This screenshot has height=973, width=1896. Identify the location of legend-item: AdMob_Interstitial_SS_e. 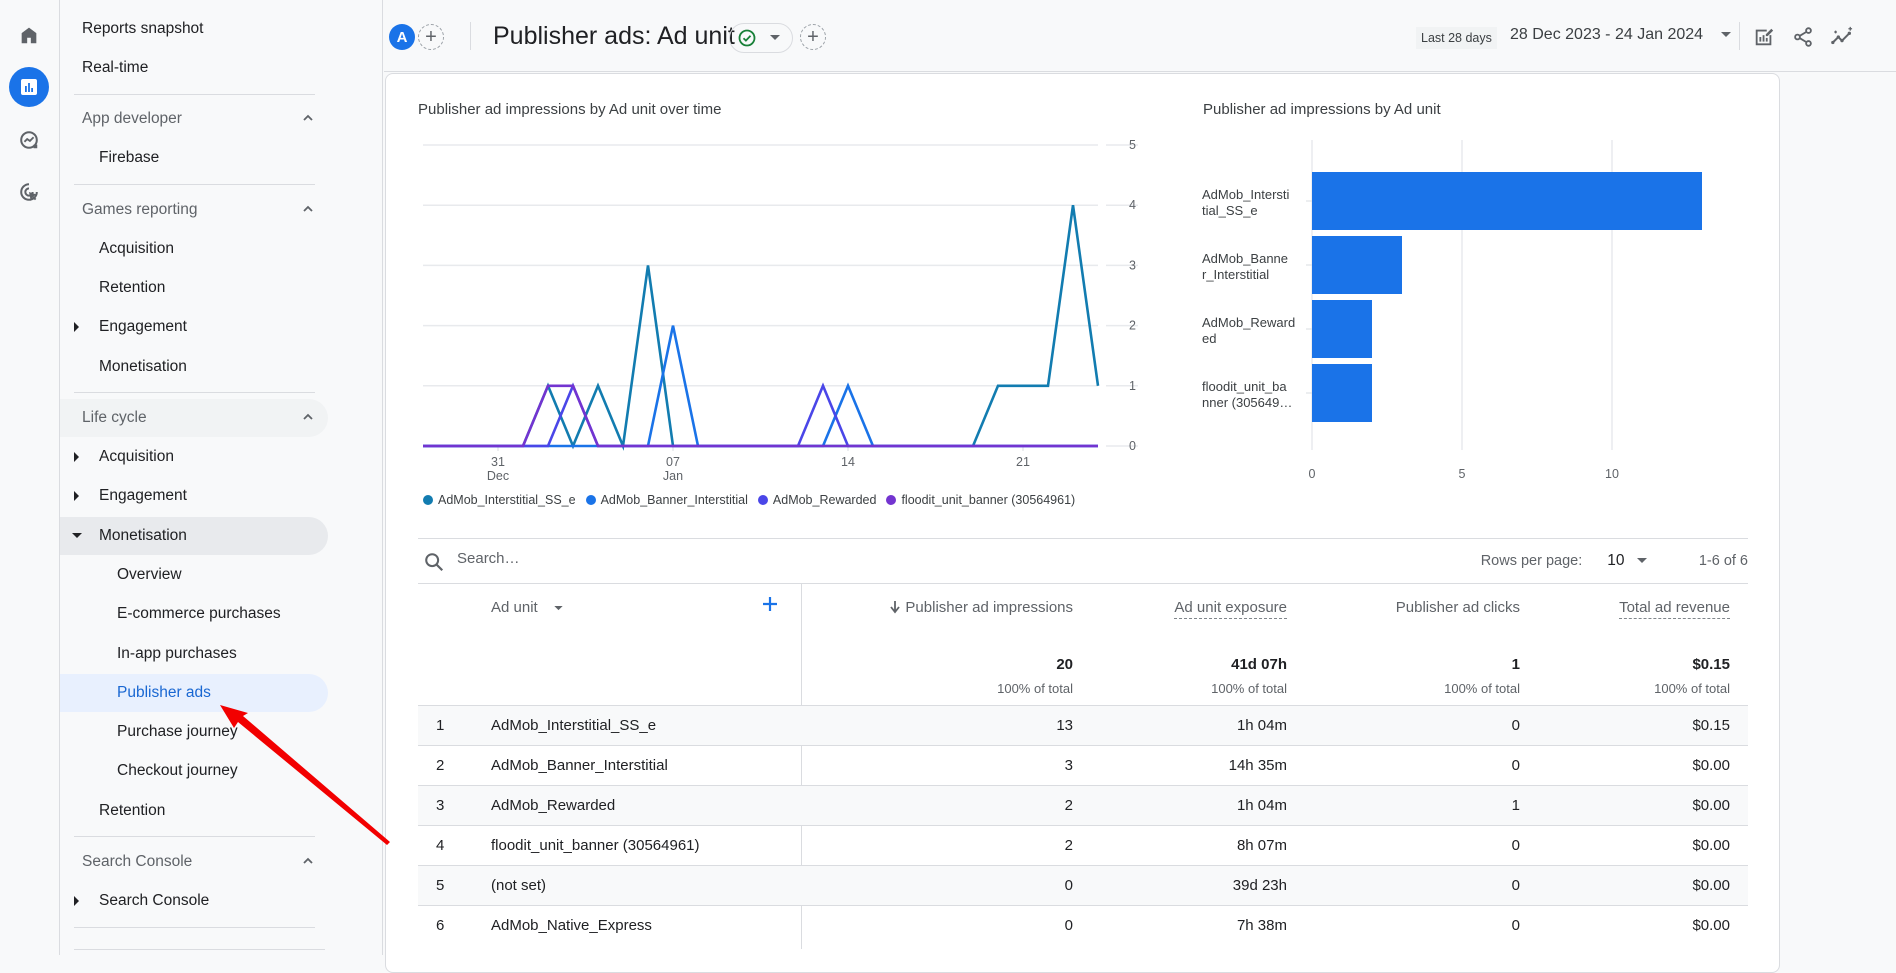
(499, 500).